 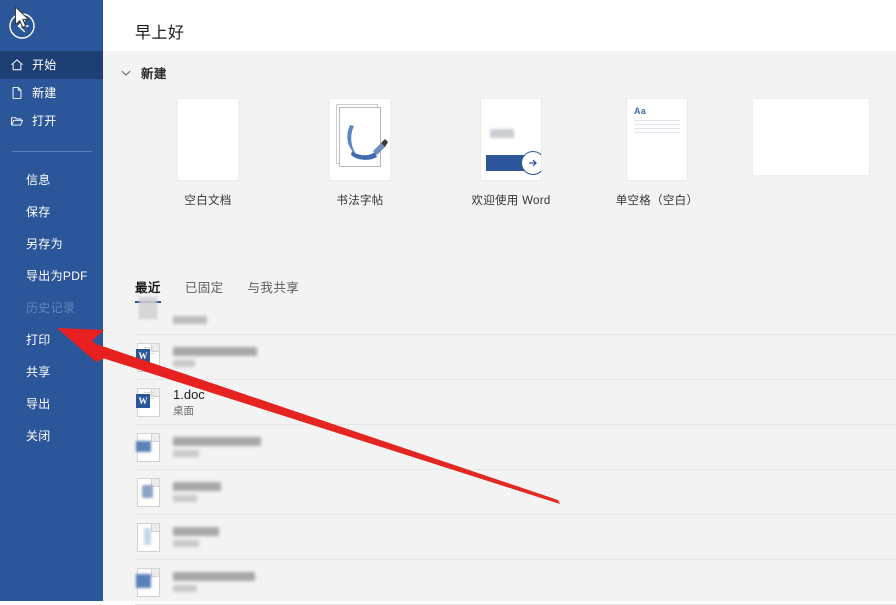 I want to click on recent-tabs: 最近 已固定 与我共享, so click(x=217, y=290).